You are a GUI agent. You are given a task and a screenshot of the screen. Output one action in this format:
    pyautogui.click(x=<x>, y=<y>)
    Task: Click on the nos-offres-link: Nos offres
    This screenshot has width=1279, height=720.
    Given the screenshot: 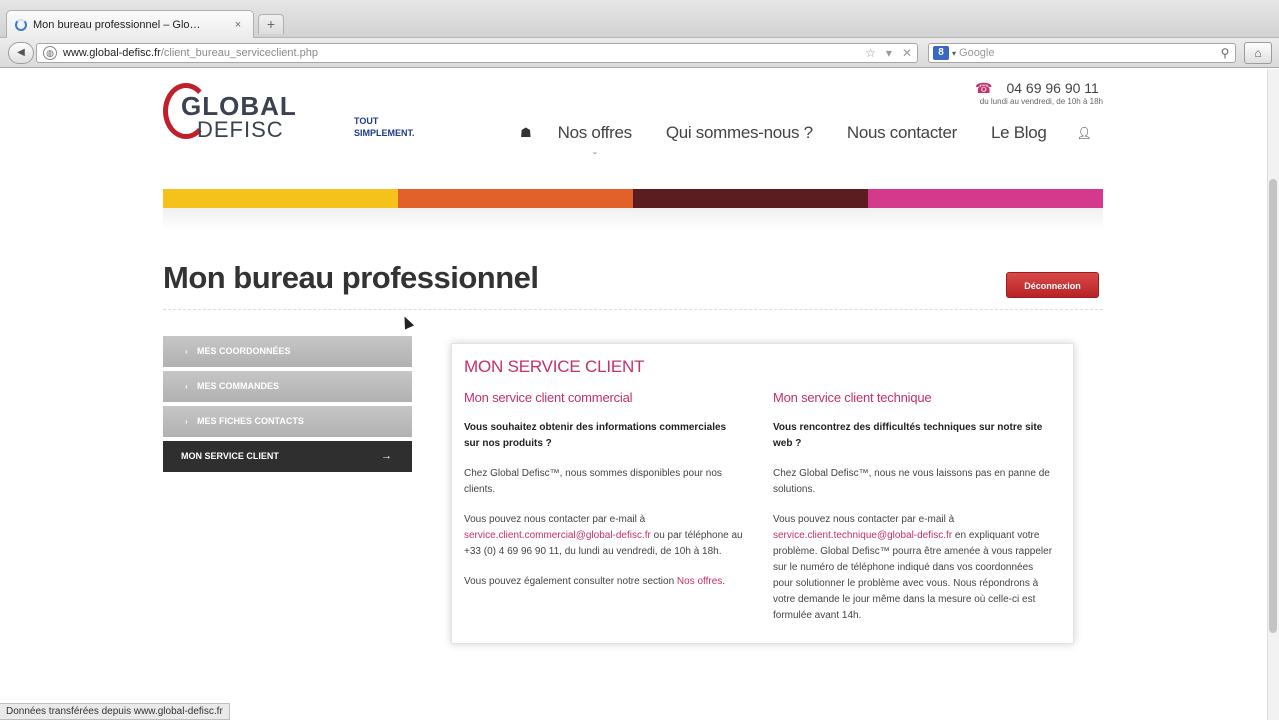 What is the action you would take?
    pyautogui.click(x=699, y=581)
    